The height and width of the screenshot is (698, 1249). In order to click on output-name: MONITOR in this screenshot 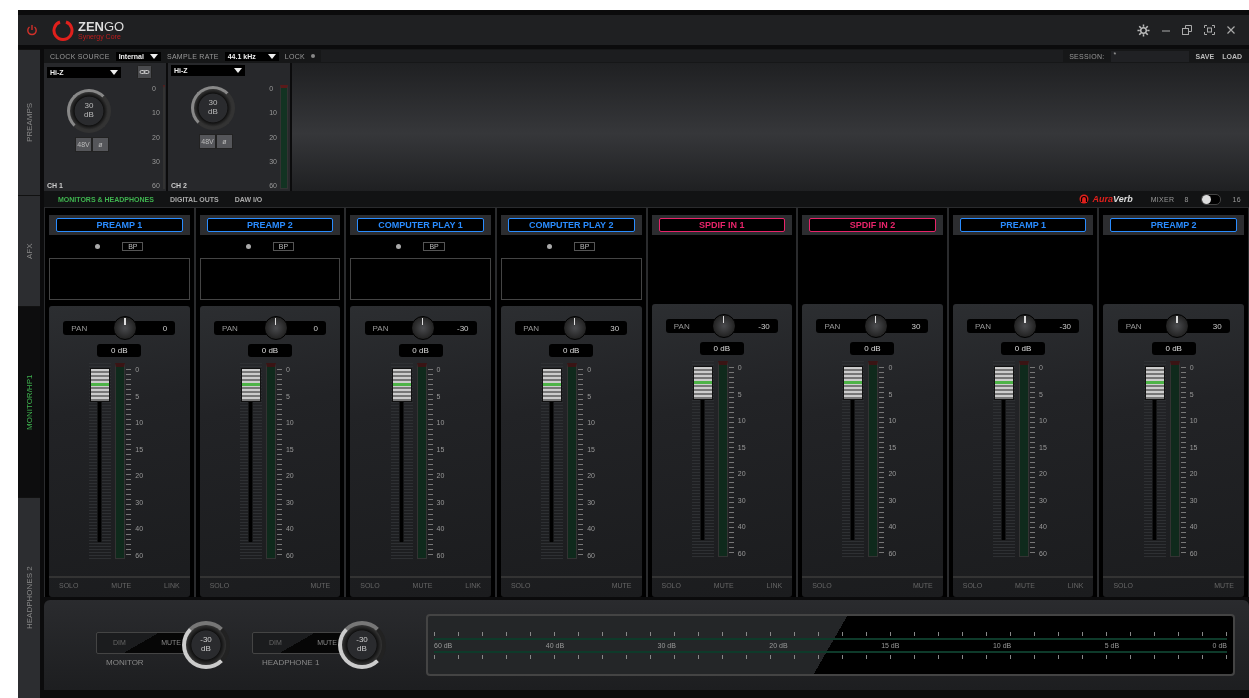, I will do `click(125, 662)`.